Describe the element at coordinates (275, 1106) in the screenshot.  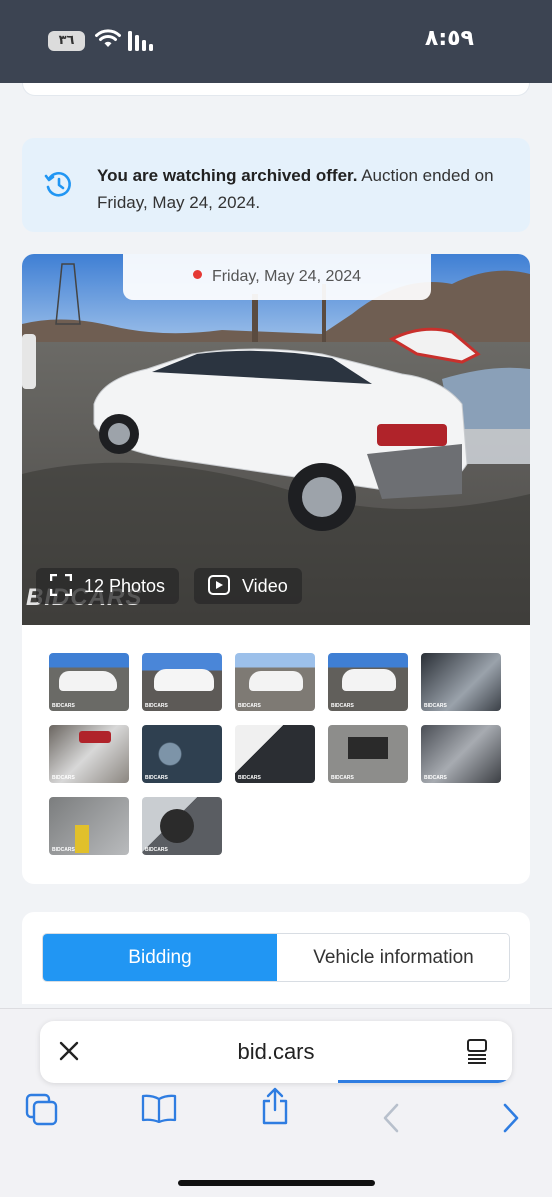
I see `share-icon` at that location.